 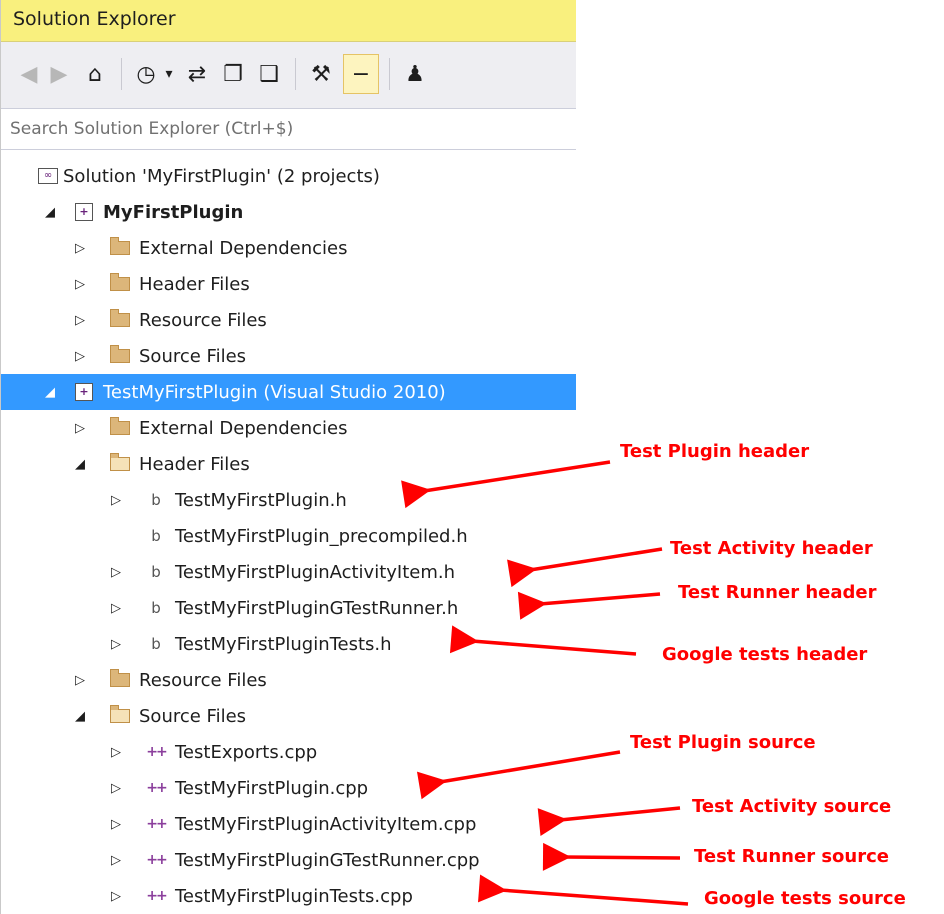 I want to click on arrow-test-plugin-header, so click(x=506, y=484).